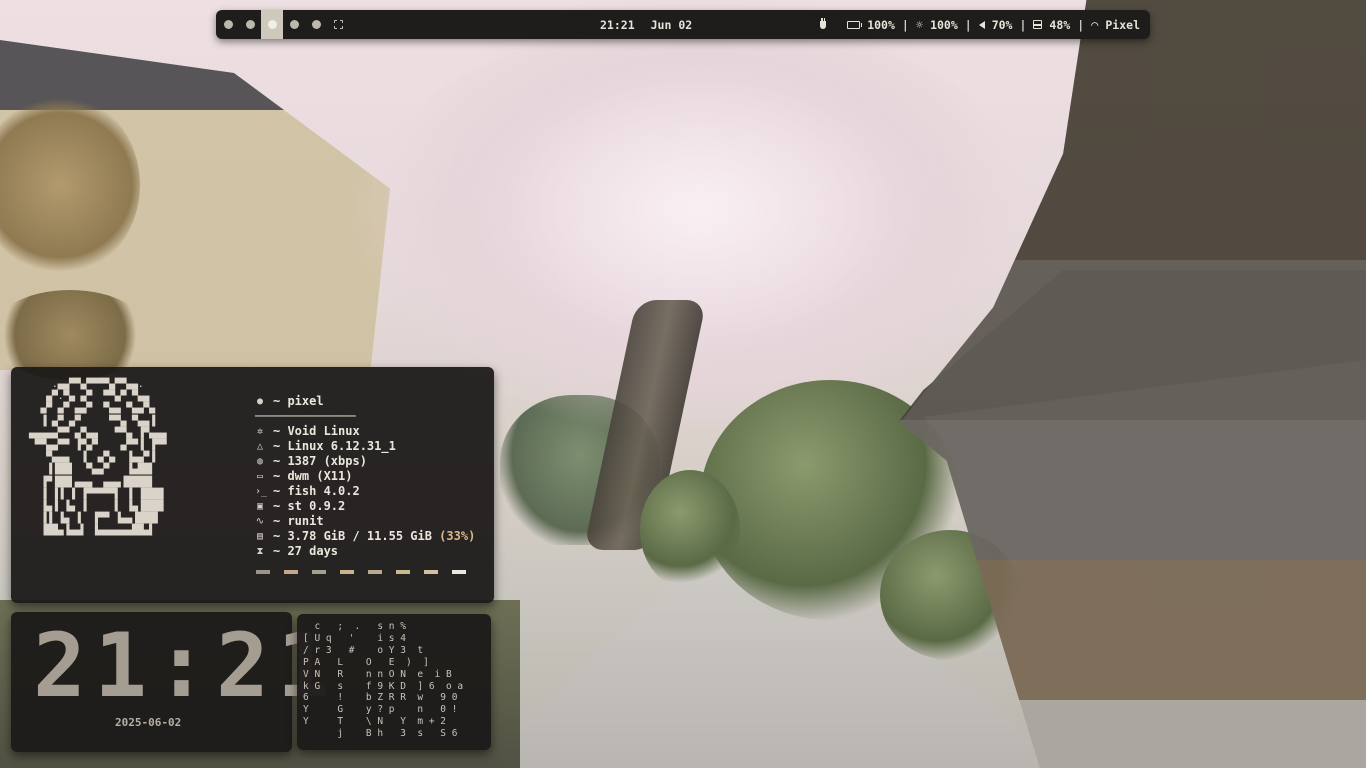 This screenshot has width=1366, height=768. Describe the element at coordinates (365, 431) in the screenshot. I see `info-row-os: ✲ ~ Void Linux` at that location.